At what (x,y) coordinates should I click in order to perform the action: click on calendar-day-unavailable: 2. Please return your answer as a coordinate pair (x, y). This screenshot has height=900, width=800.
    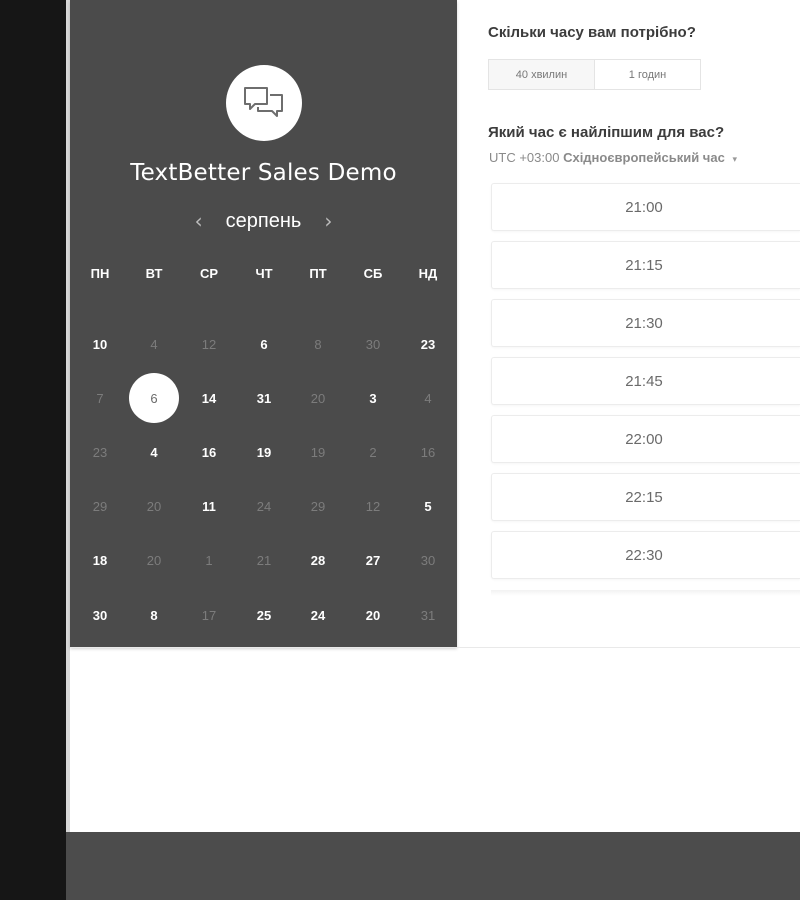
    Looking at the image, I should click on (373, 452).